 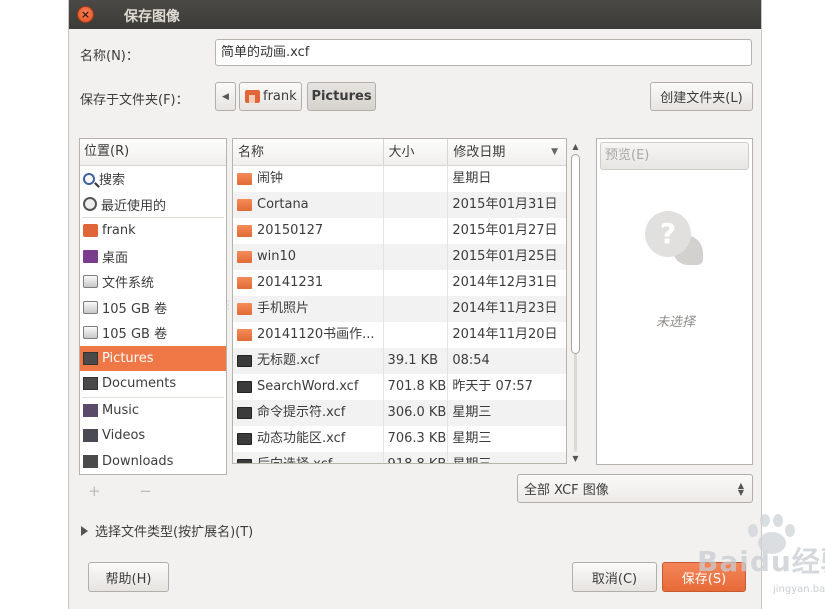 What do you see at coordinates (128, 577) in the screenshot?
I see `help-button: 帮助(H)` at bounding box center [128, 577].